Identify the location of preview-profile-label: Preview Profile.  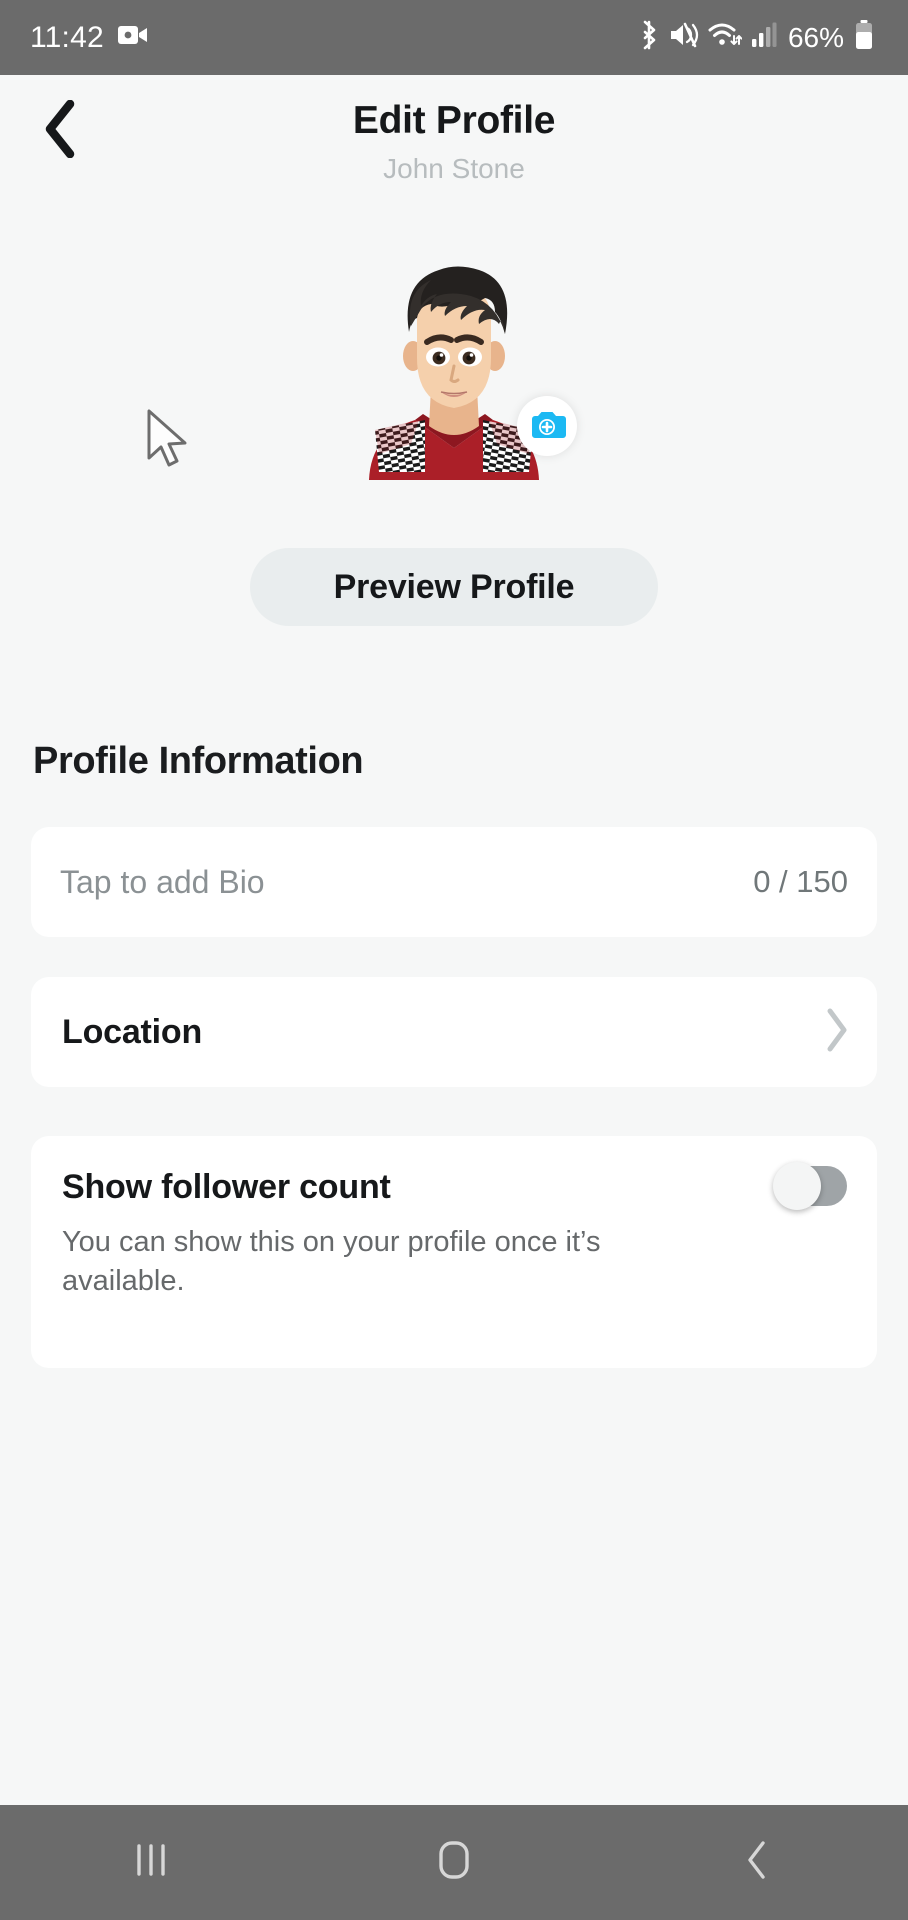
(454, 586).